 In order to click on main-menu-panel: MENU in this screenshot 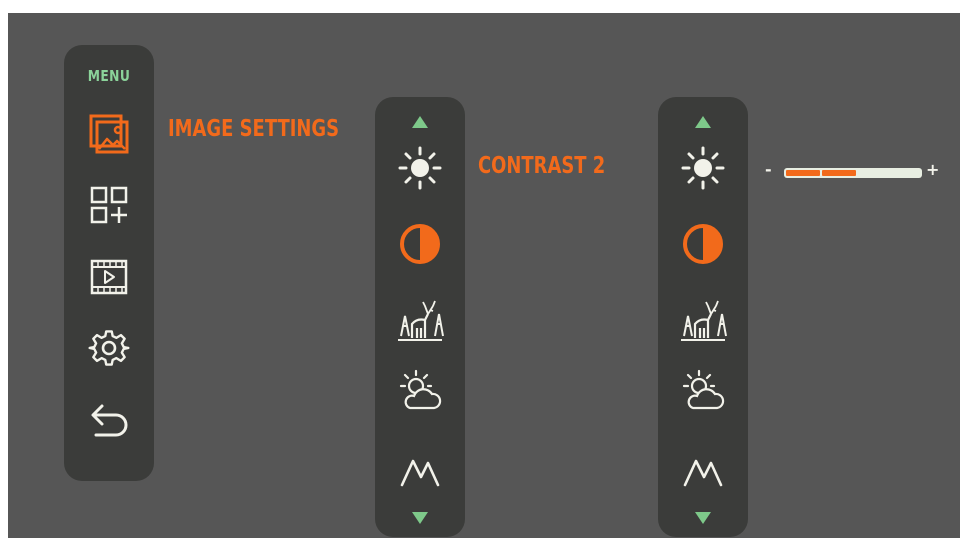, I will do `click(109, 263)`.